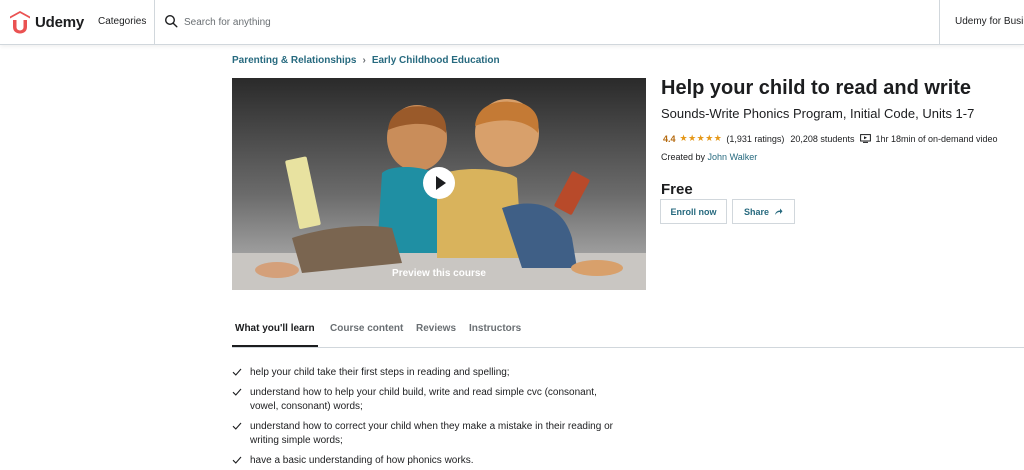  What do you see at coordinates (693, 211) in the screenshot?
I see `enroll-button: Enroll now` at bounding box center [693, 211].